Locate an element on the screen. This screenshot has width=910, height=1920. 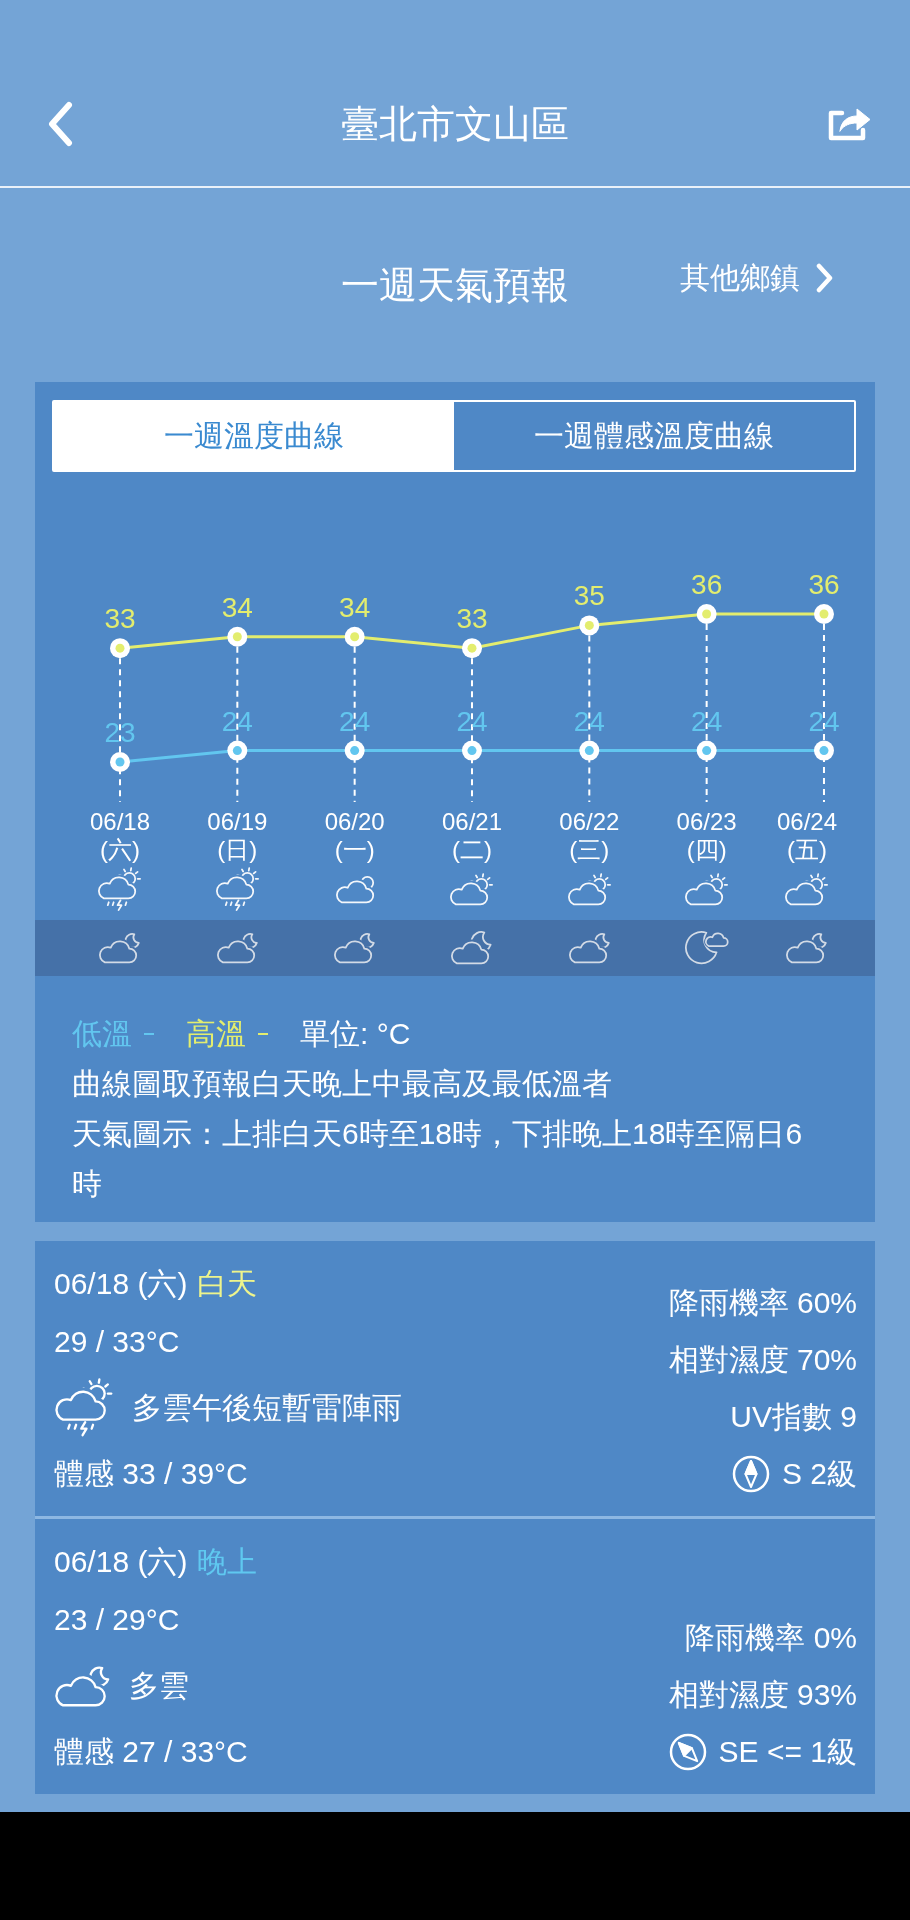
wind-text: SE <= 1級 is located at coordinates (787, 1751).